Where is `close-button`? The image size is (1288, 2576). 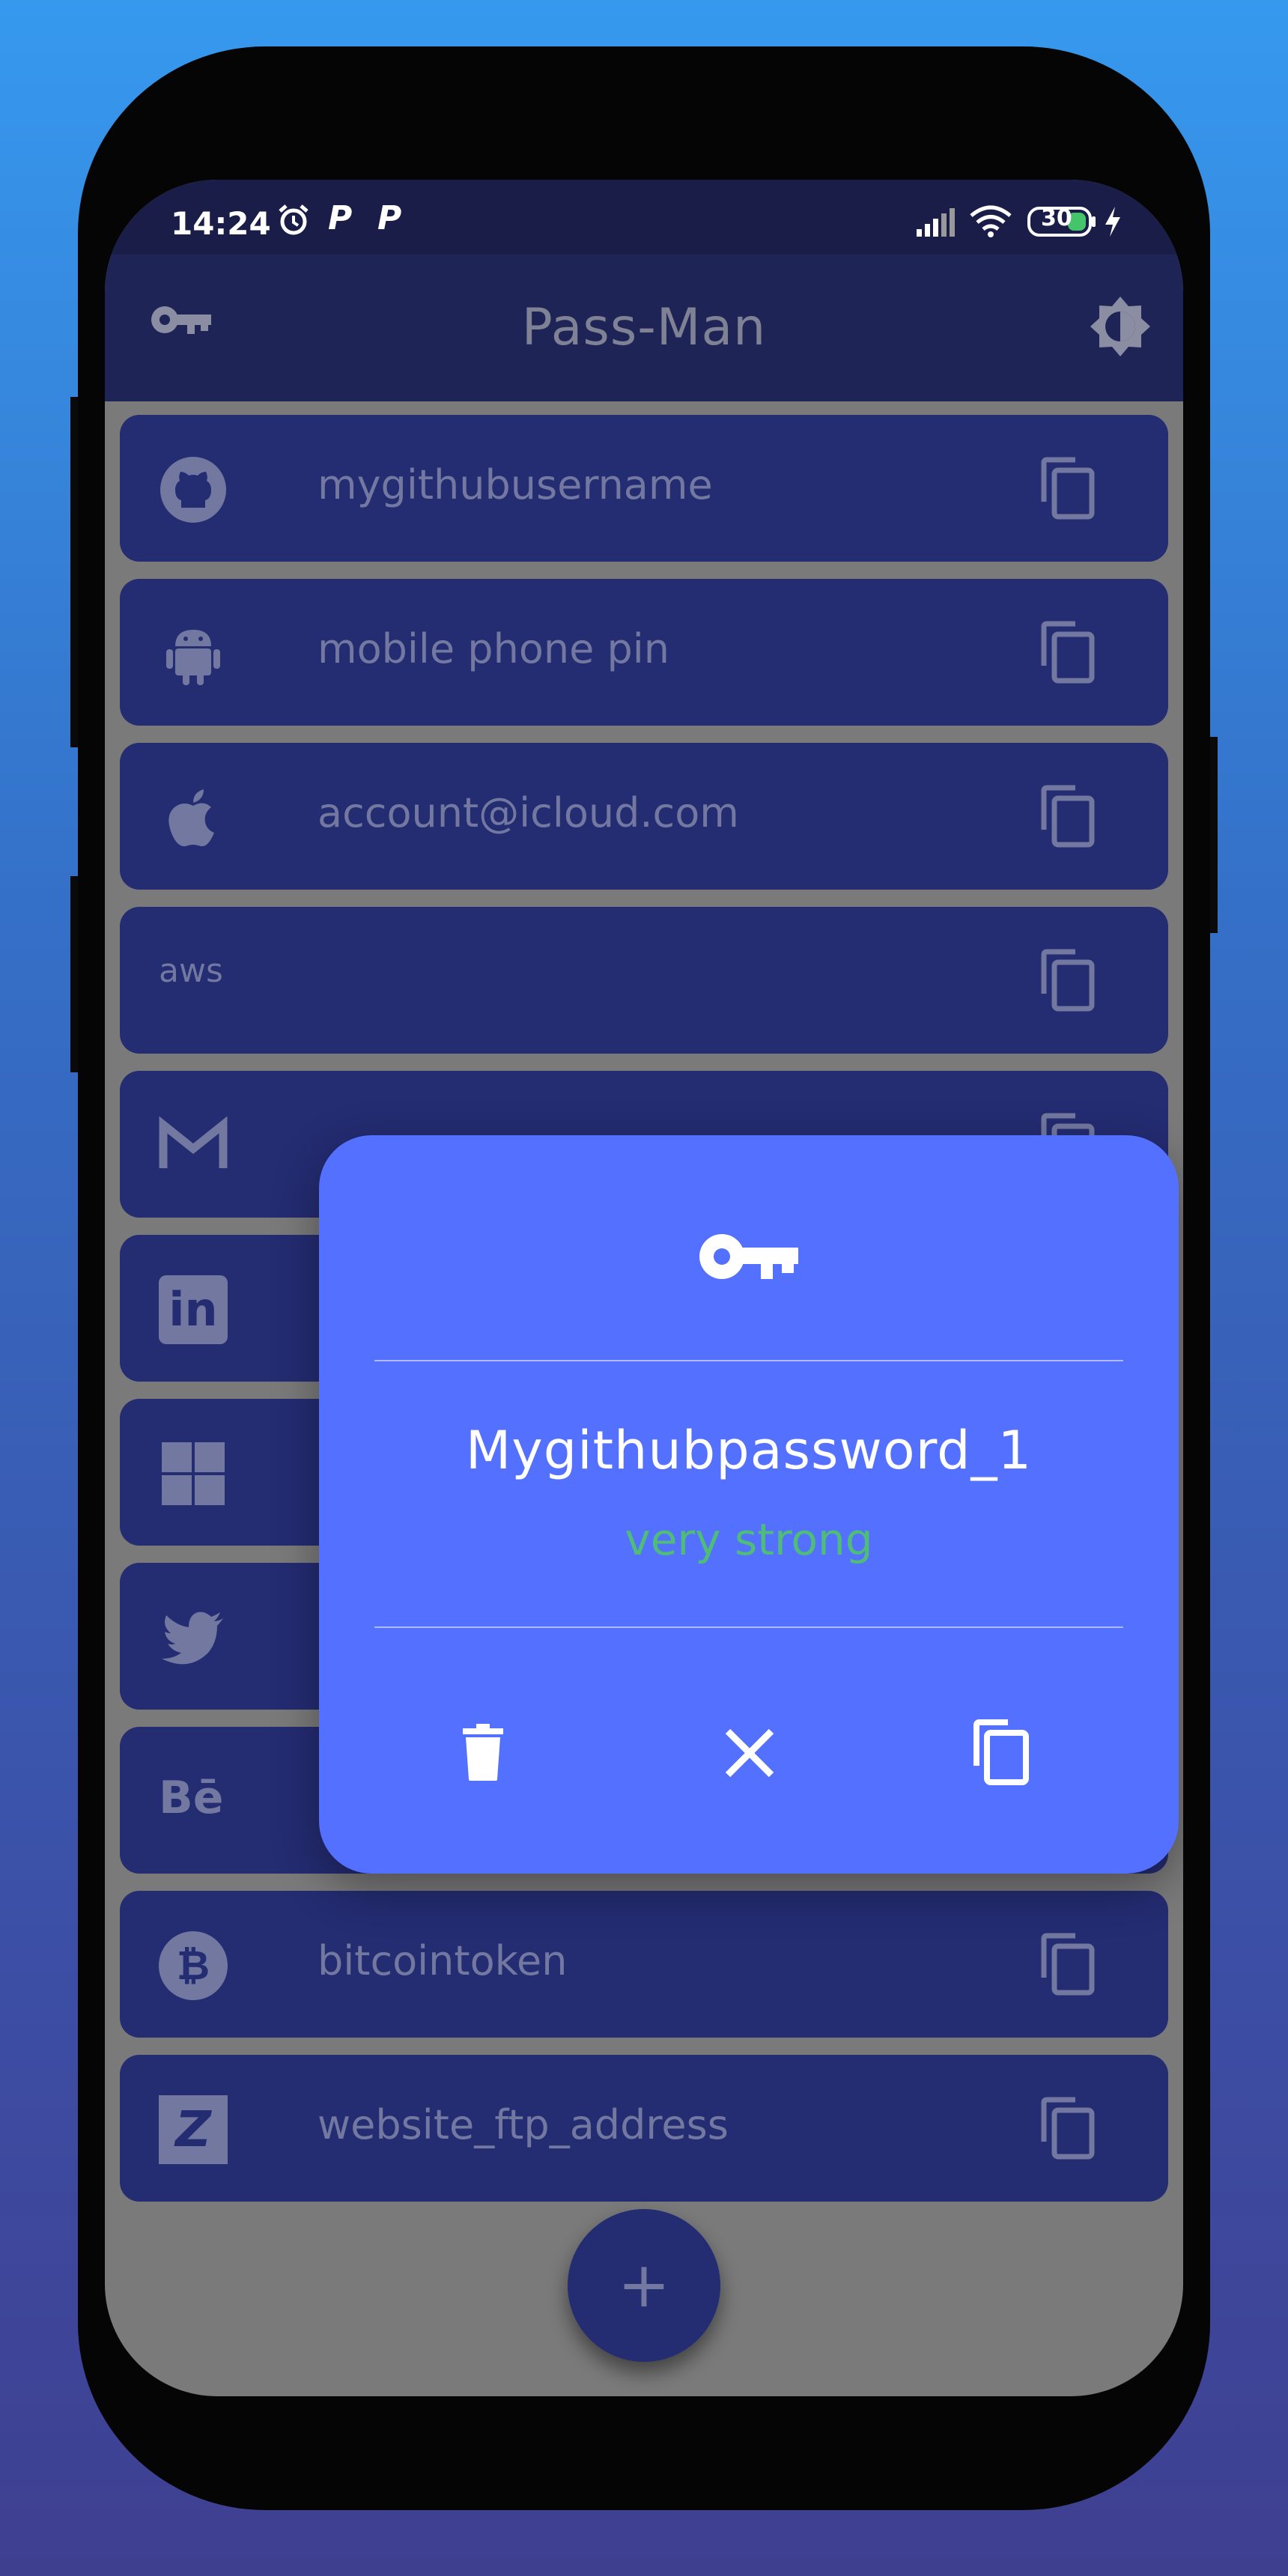
close-button is located at coordinates (749, 1753).